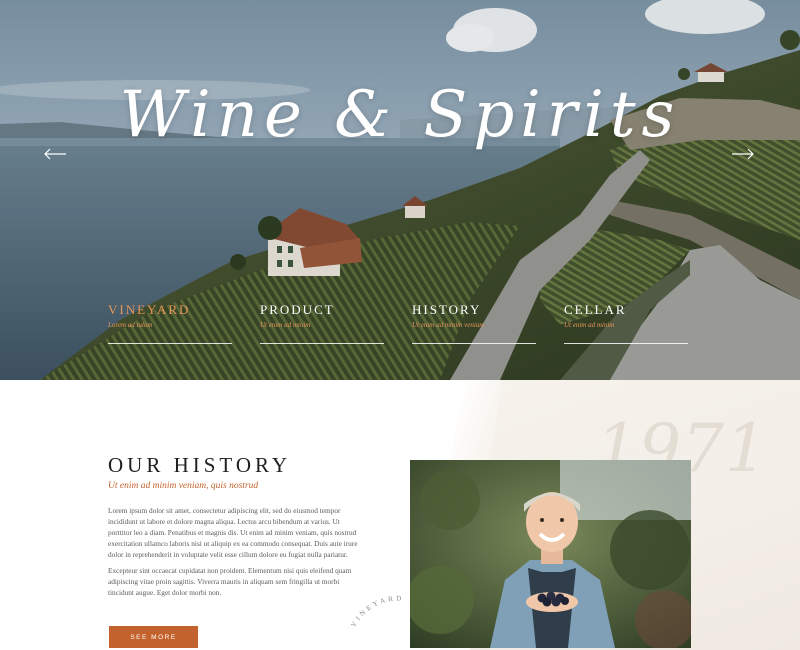 Image resolution: width=800 pixels, height=650 pixels. I want to click on hero-title: Wine & Spirits, so click(400, 115).